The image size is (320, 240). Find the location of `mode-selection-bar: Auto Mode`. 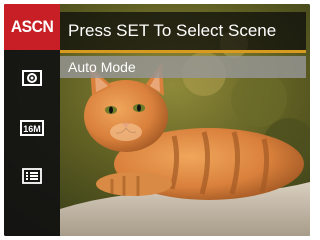

mode-selection-bar: Auto Mode is located at coordinates (183, 67).